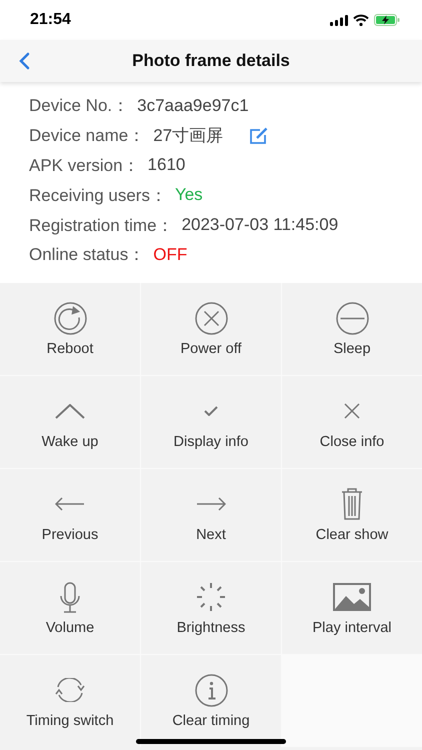  Describe the element at coordinates (87, 255) in the screenshot. I see `info-label: Online status：` at that location.